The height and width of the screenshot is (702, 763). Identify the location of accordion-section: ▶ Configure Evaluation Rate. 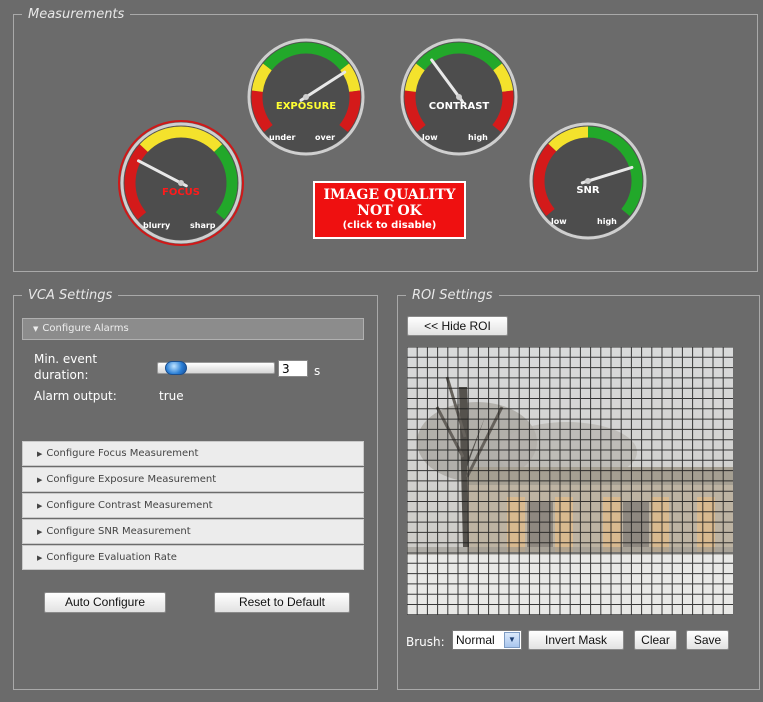
(193, 557).